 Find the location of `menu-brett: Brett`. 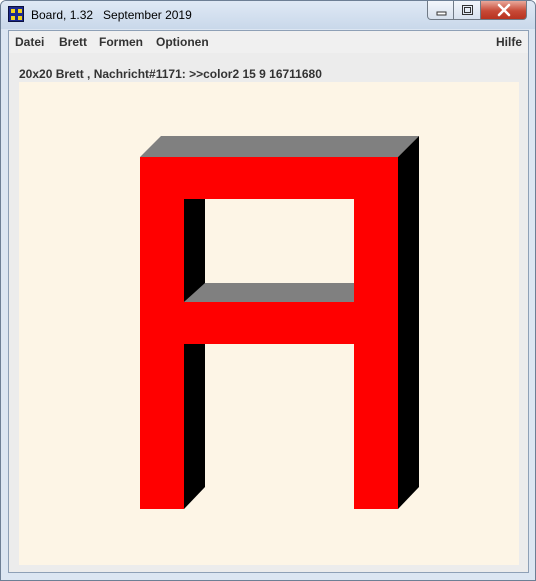

menu-brett: Brett is located at coordinates (73, 42).